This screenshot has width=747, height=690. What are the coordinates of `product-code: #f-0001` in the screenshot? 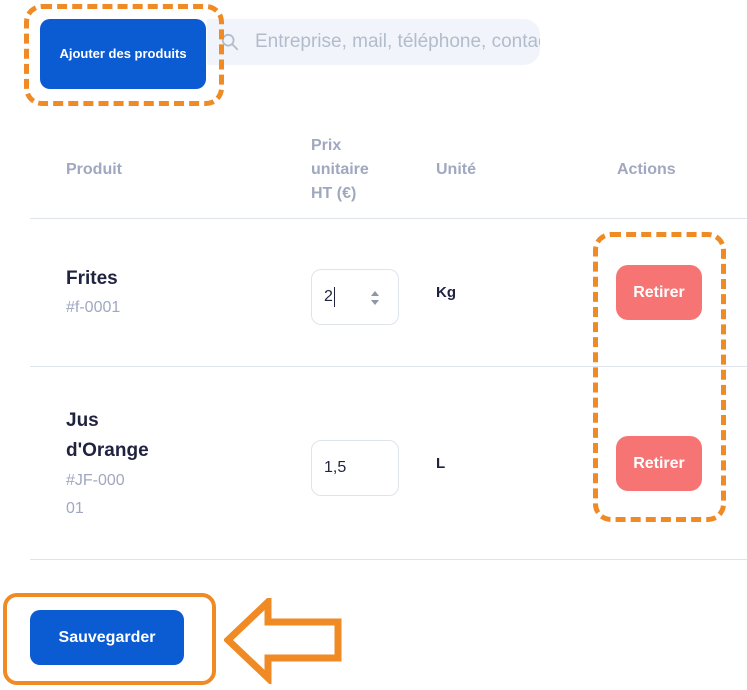 It's located at (93, 307).